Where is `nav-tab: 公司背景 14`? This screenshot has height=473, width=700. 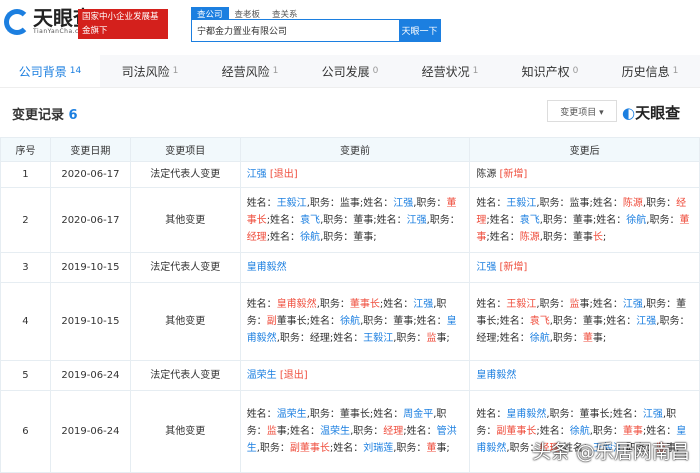
nav-tab: 公司背景 14 is located at coordinates (50, 71).